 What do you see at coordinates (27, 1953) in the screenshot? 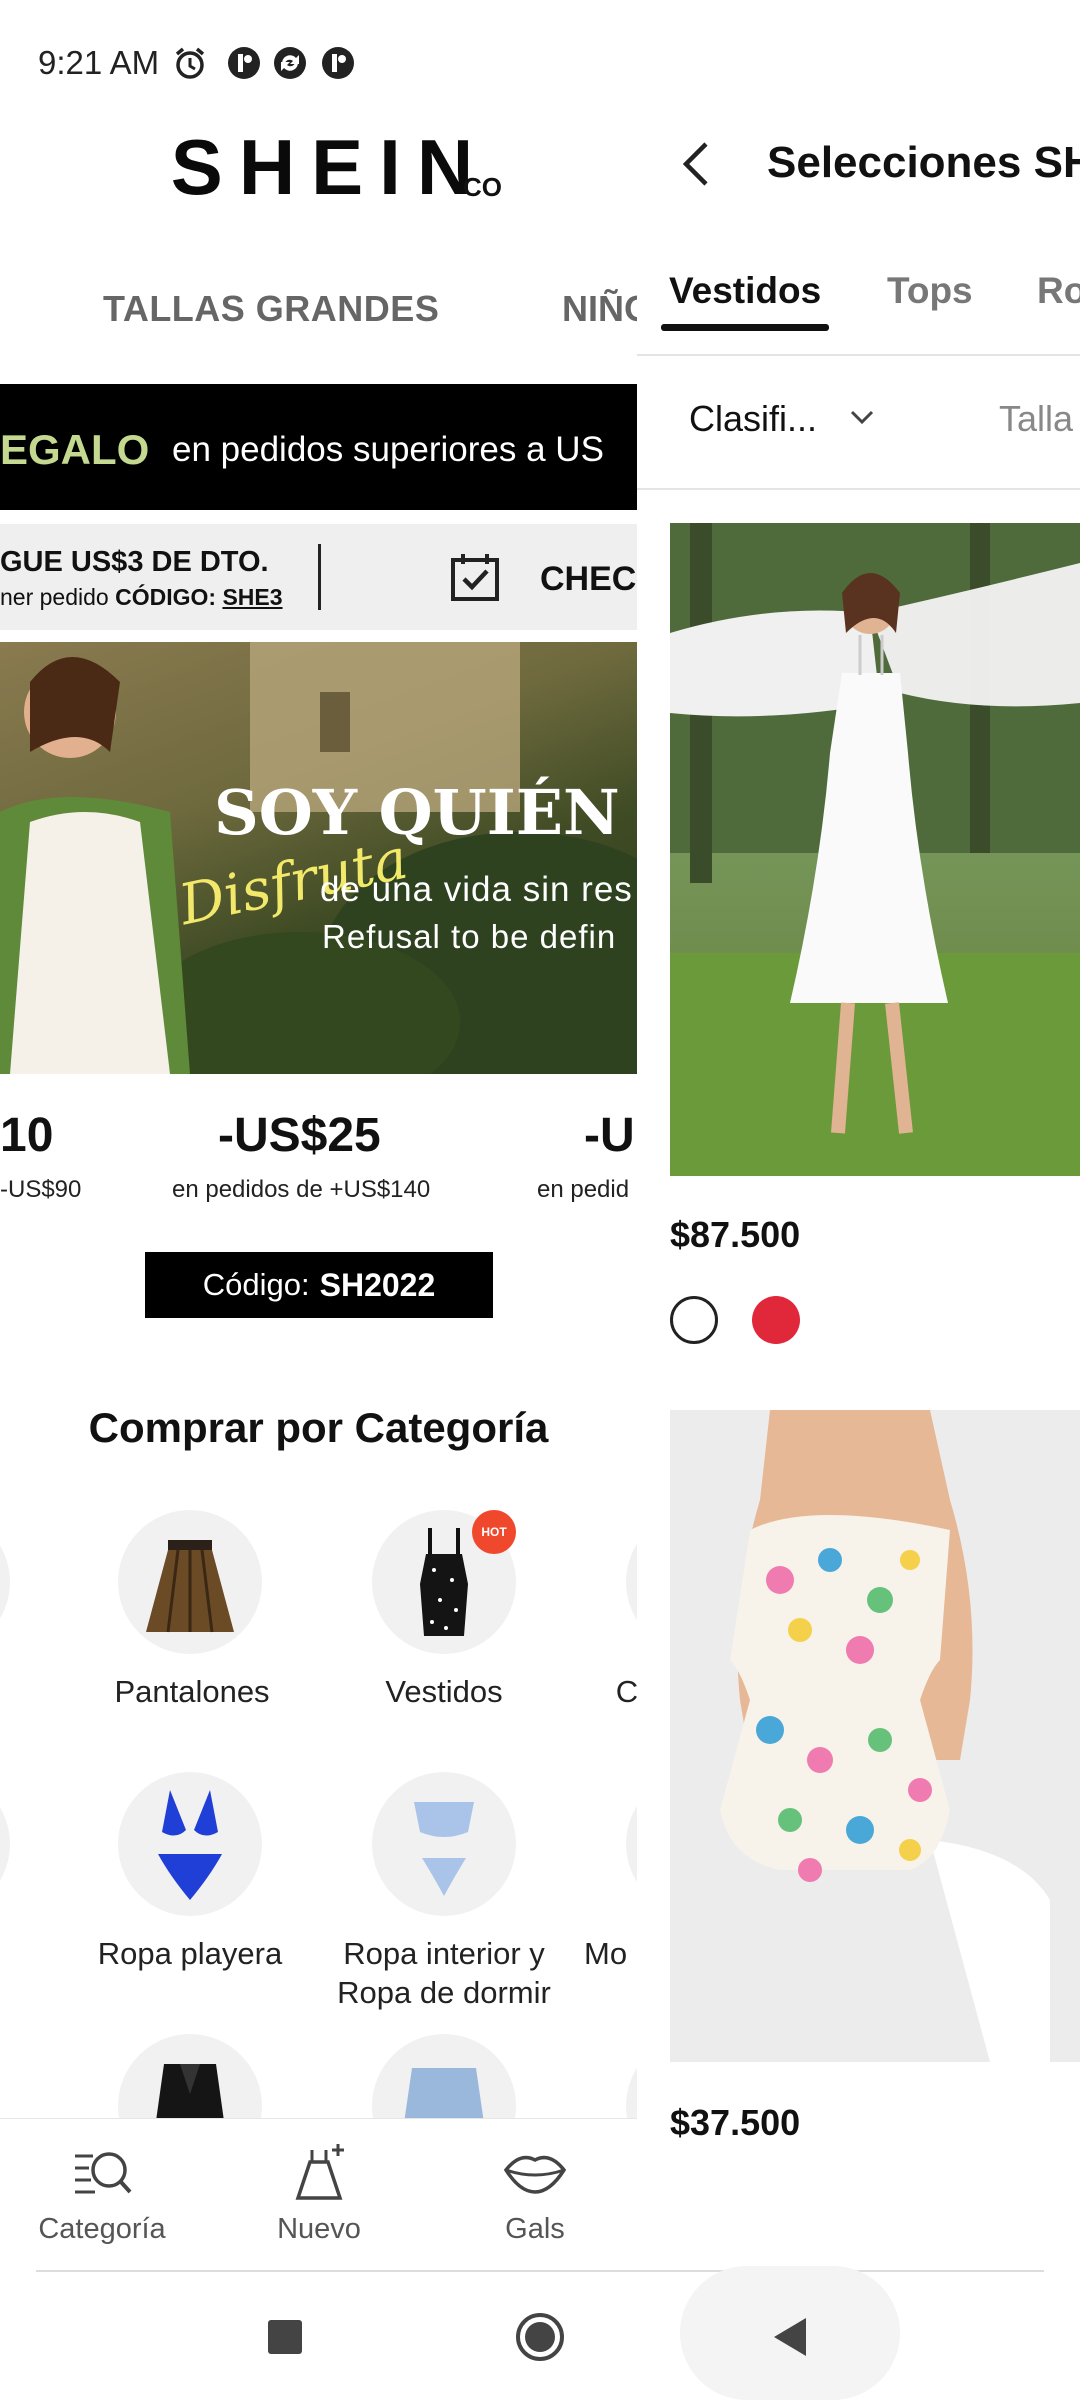
I see `category-label: tiva` at bounding box center [27, 1953].